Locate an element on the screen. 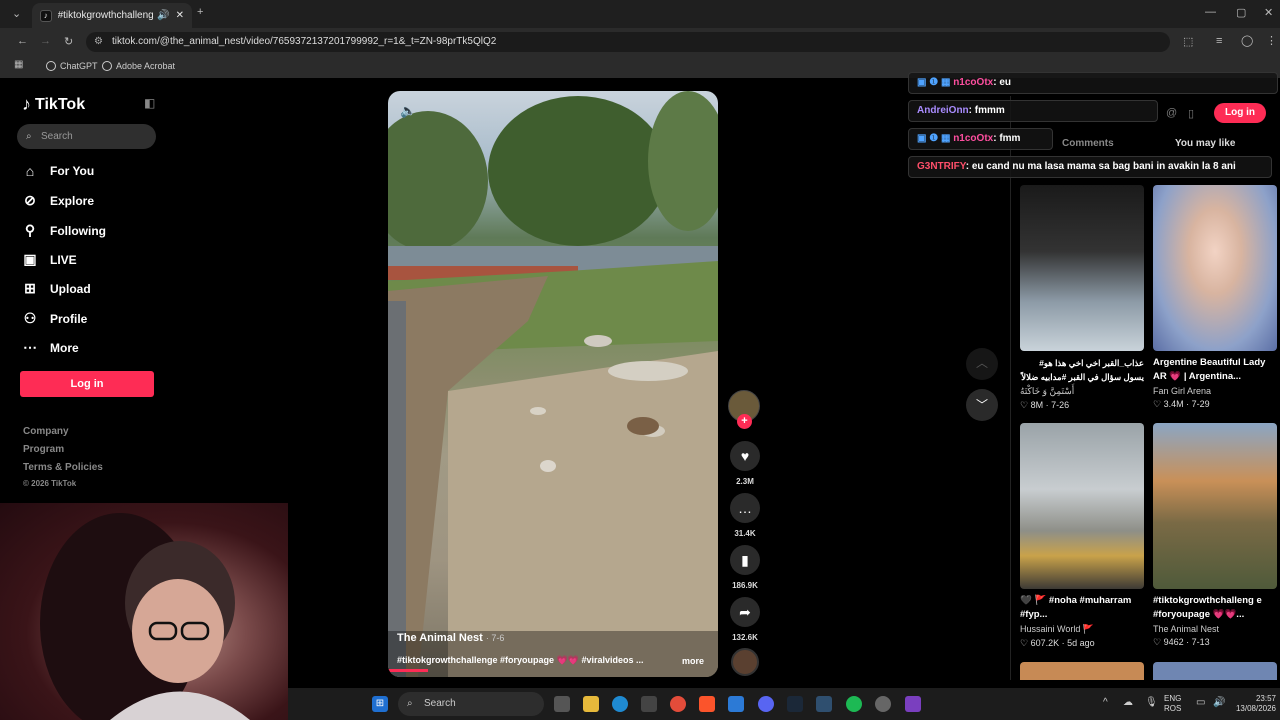 This screenshot has width=1280, height=720. discord-icon is located at coordinates (766, 704).